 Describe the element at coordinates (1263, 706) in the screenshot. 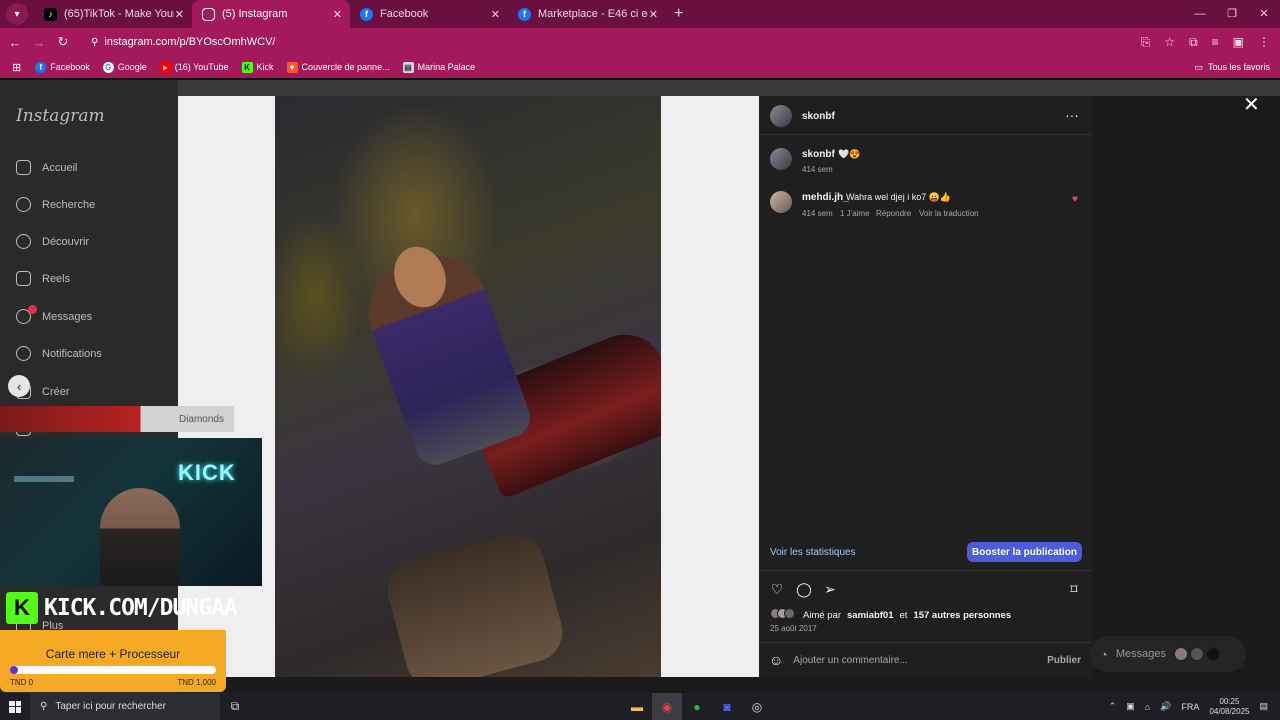

I see `notifications-icon: ▤` at that location.